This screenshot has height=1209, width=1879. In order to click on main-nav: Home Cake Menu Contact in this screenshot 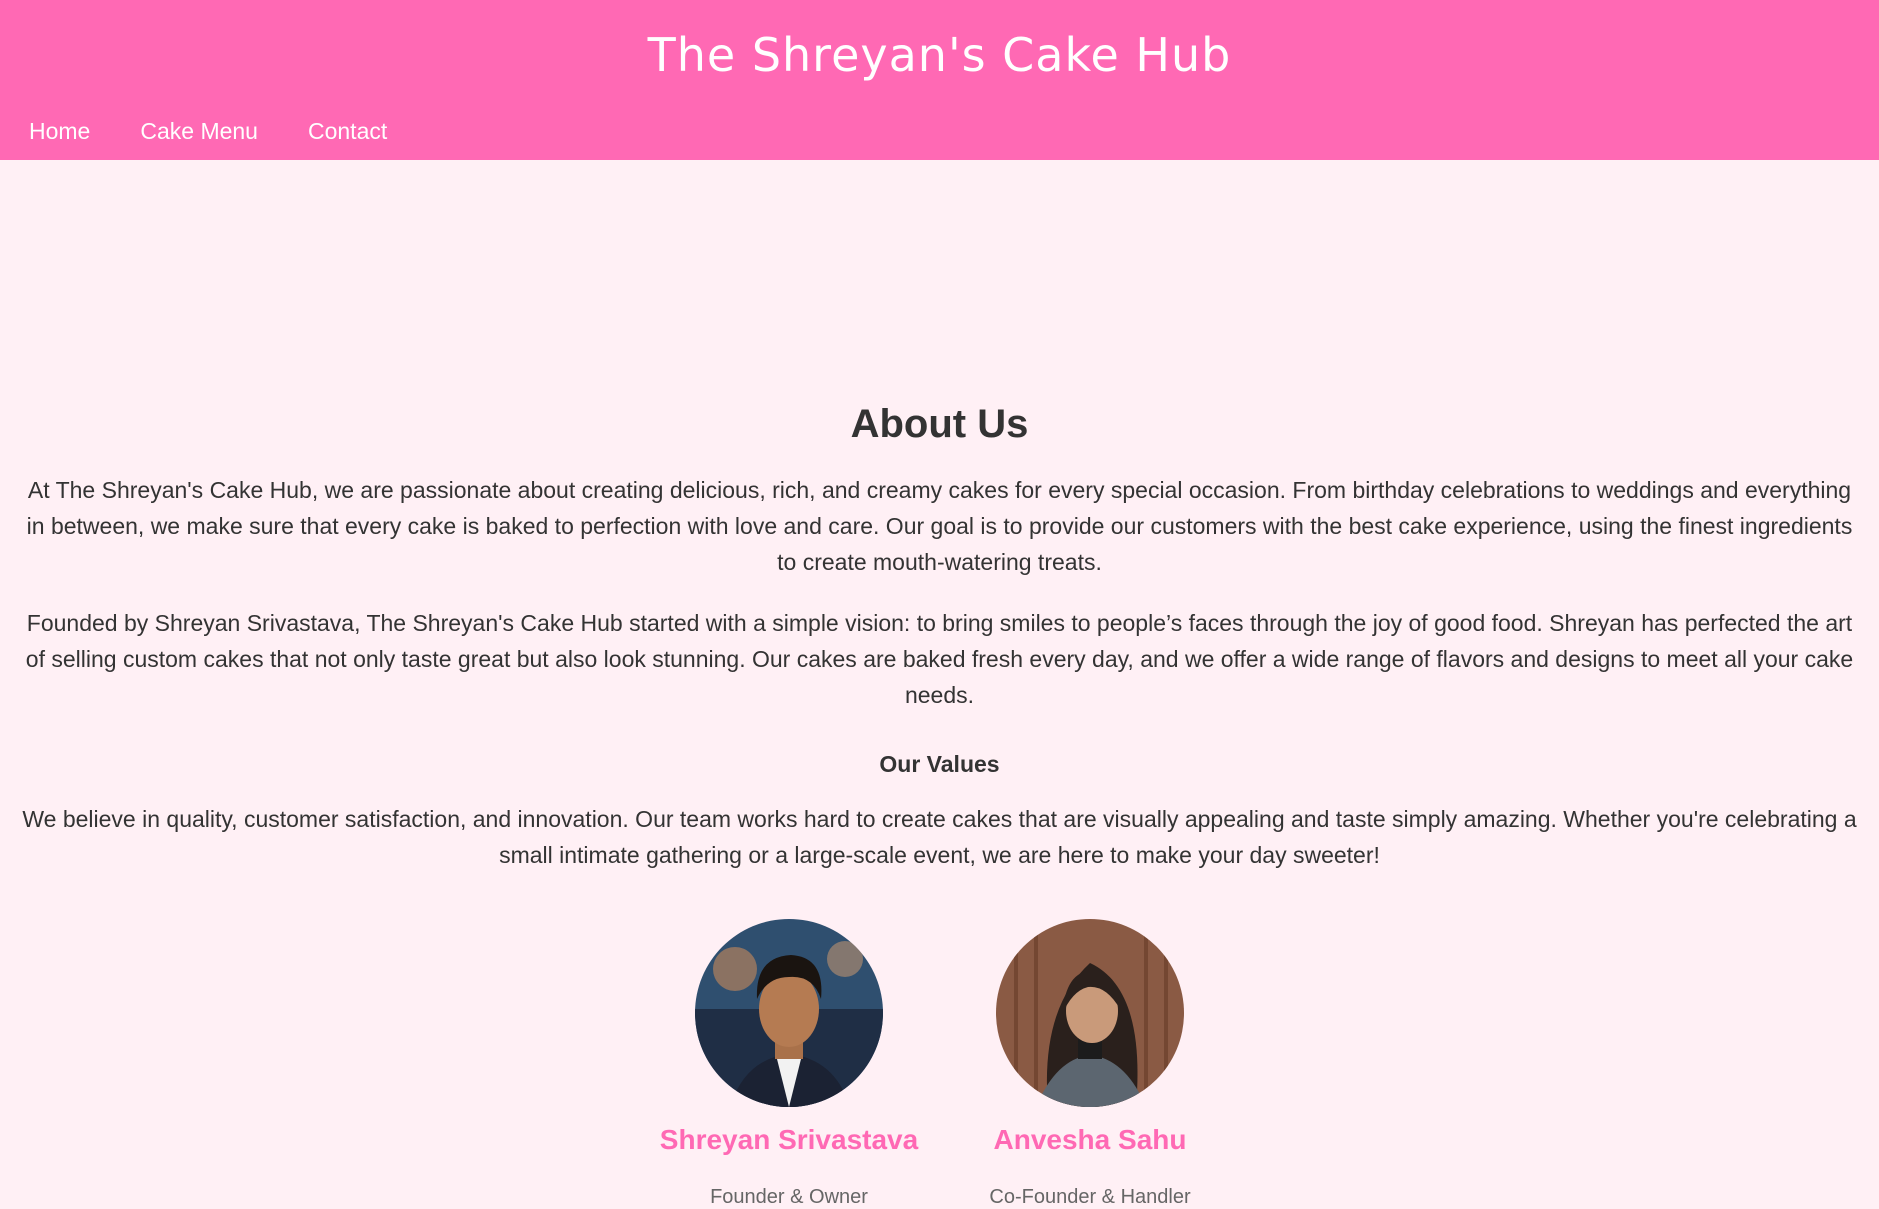, I will do `click(208, 131)`.